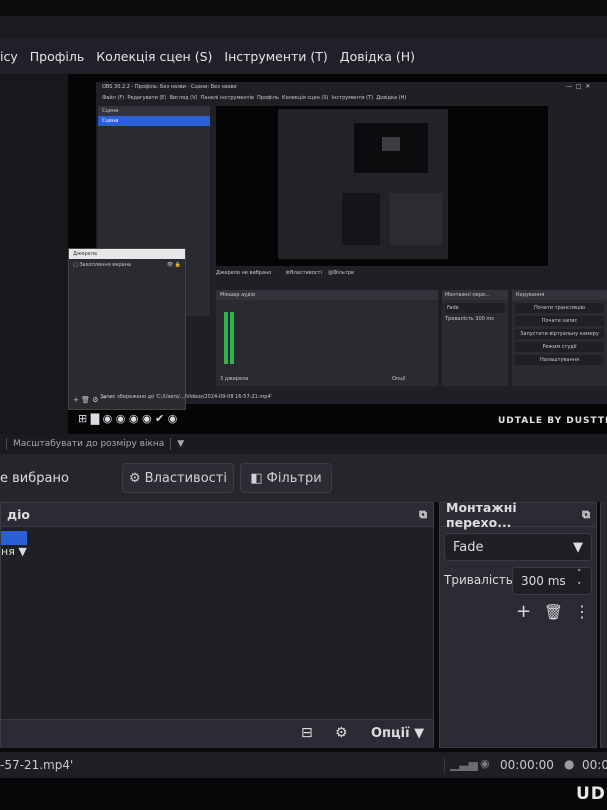 The image size is (607, 810). What do you see at coordinates (591, 794) in the screenshot?
I see `bottom-watermark: UD` at bounding box center [591, 794].